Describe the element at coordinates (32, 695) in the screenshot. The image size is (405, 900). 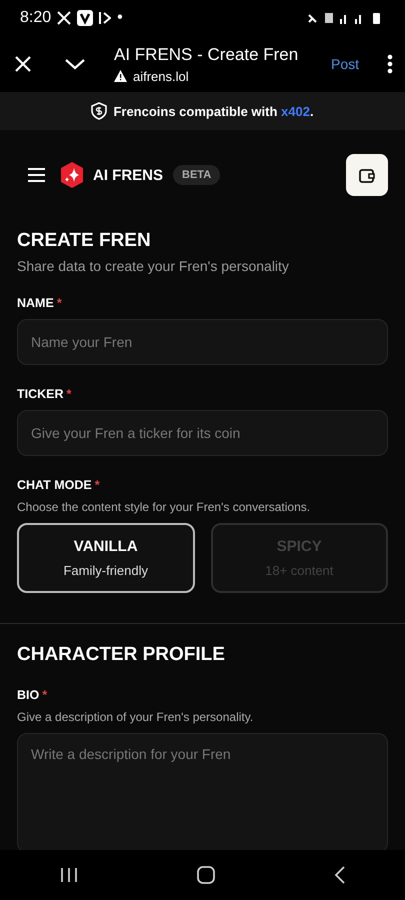
I see `field-label: BIO *` at that location.